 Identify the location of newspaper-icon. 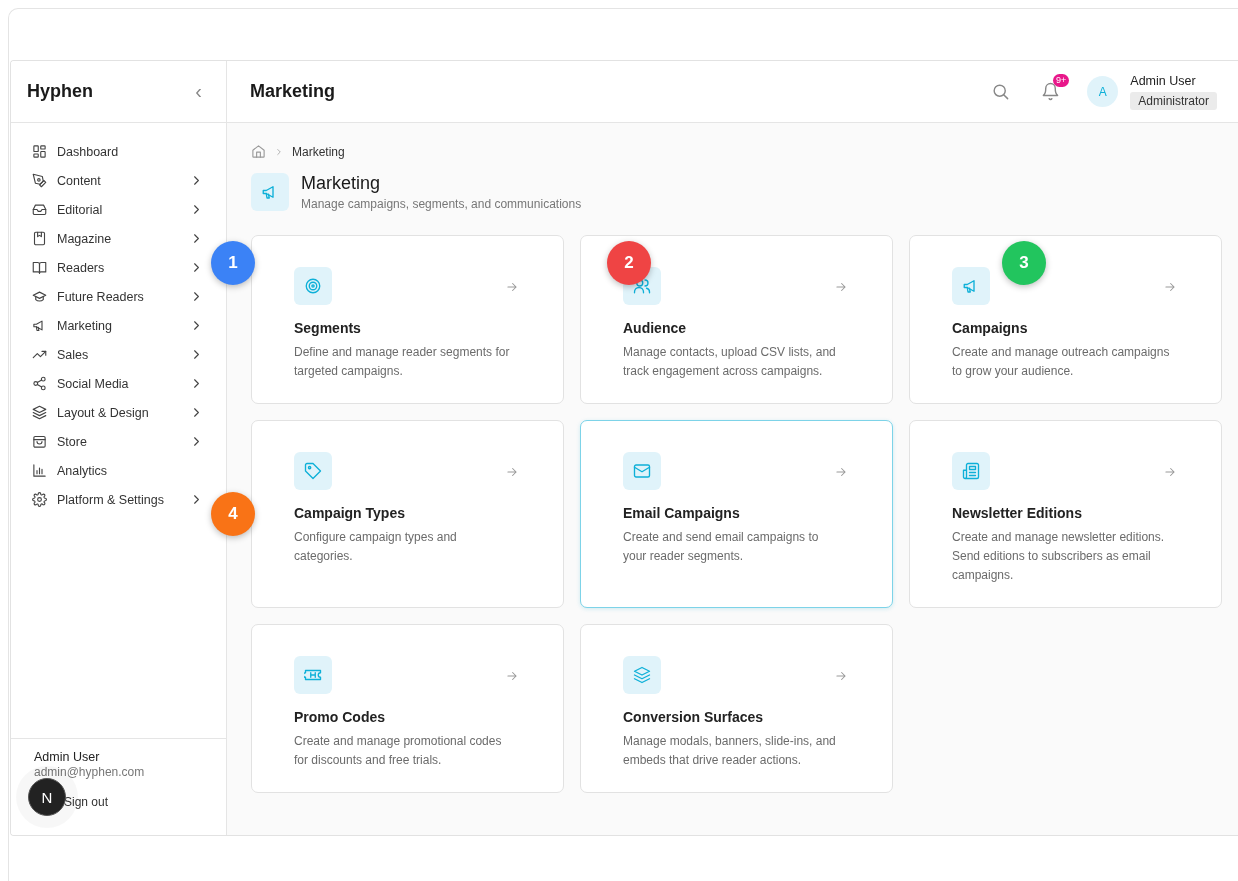
(971, 471).